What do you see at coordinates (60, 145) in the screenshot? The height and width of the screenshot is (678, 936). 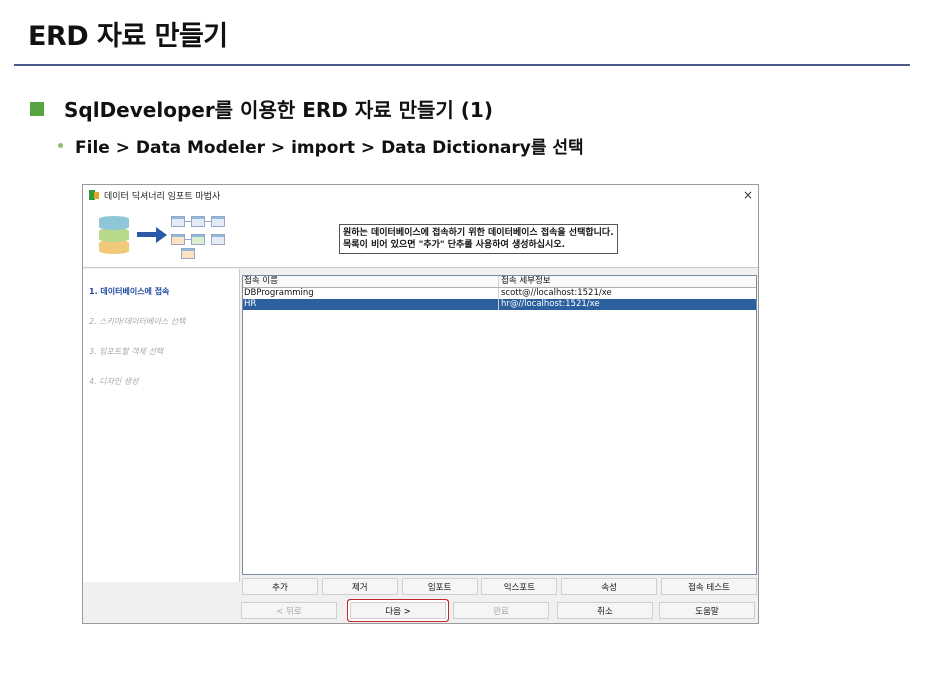 I see `bullet-dot-icon` at bounding box center [60, 145].